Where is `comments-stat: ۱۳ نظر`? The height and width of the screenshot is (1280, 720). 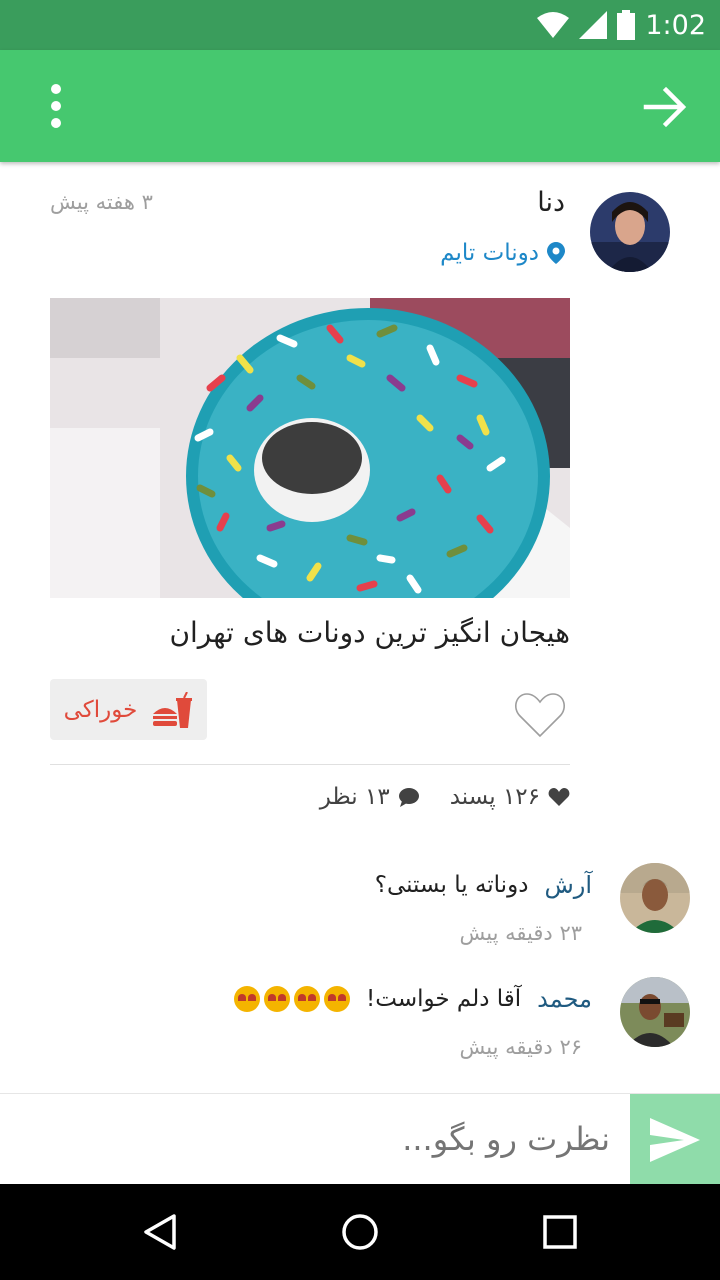 comments-stat: ۱۳ نظر is located at coordinates (370, 797).